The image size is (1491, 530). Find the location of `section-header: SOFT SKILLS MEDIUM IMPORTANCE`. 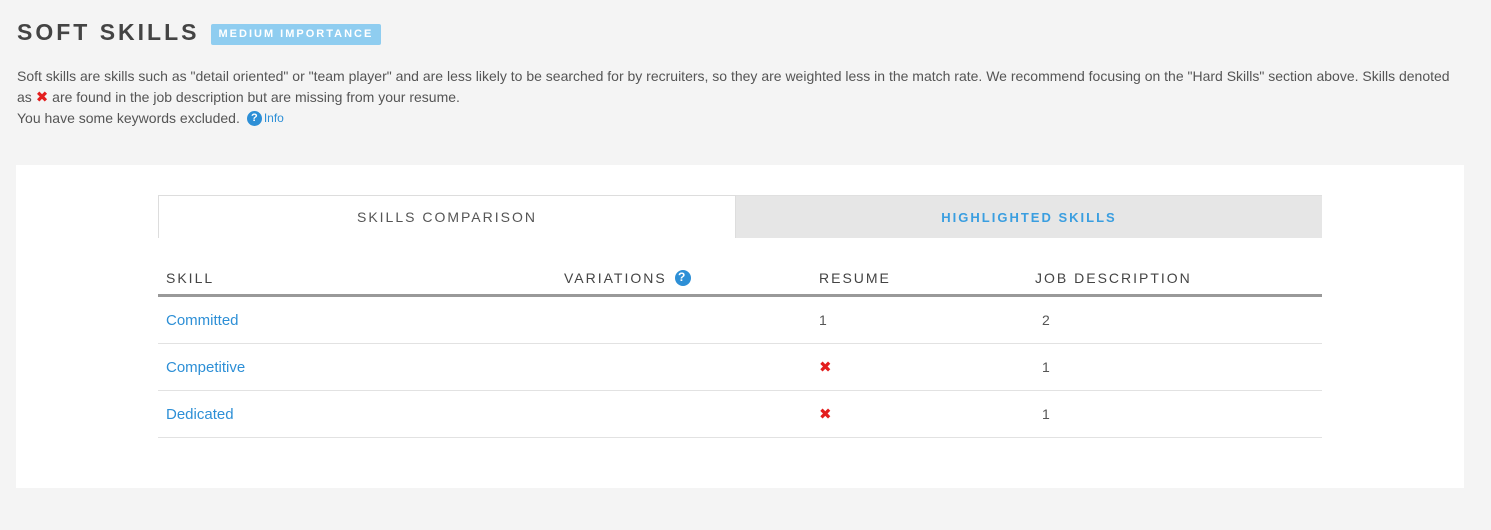

section-header: SOFT SKILLS MEDIUM IMPORTANCE is located at coordinates (199, 32).